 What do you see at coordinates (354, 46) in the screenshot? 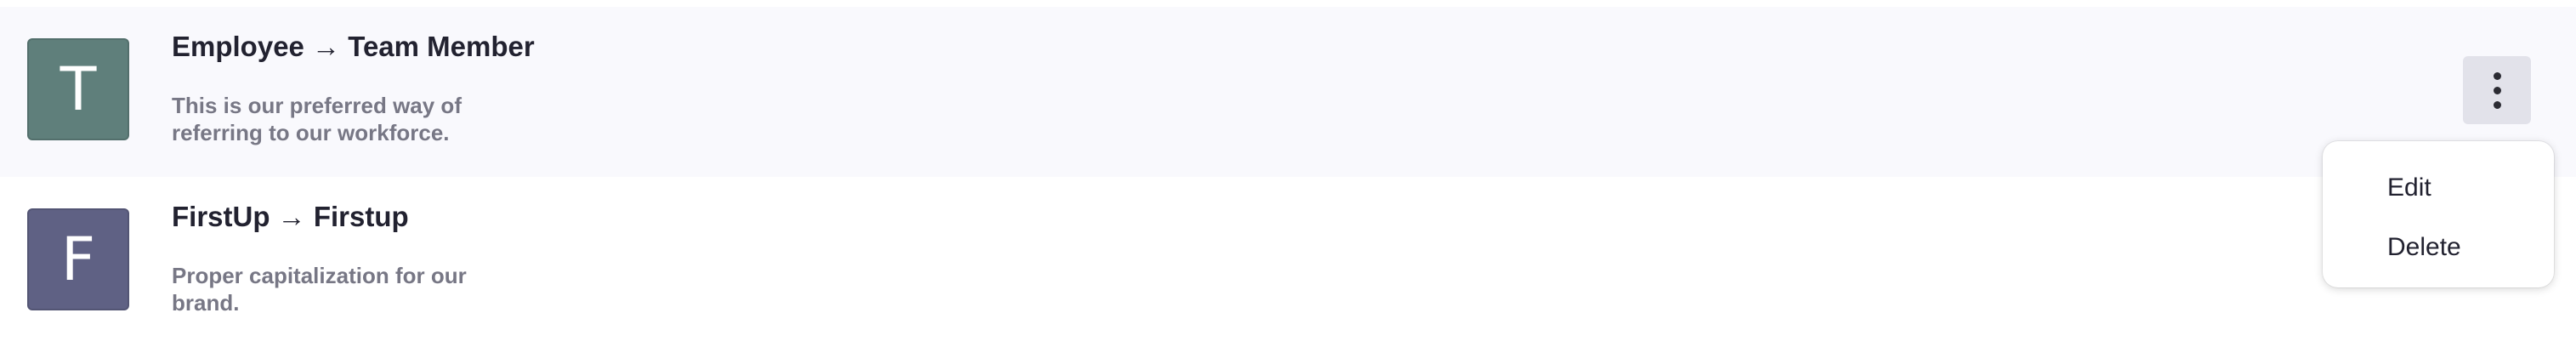
I see `term-title: Employee → Team Member` at bounding box center [354, 46].